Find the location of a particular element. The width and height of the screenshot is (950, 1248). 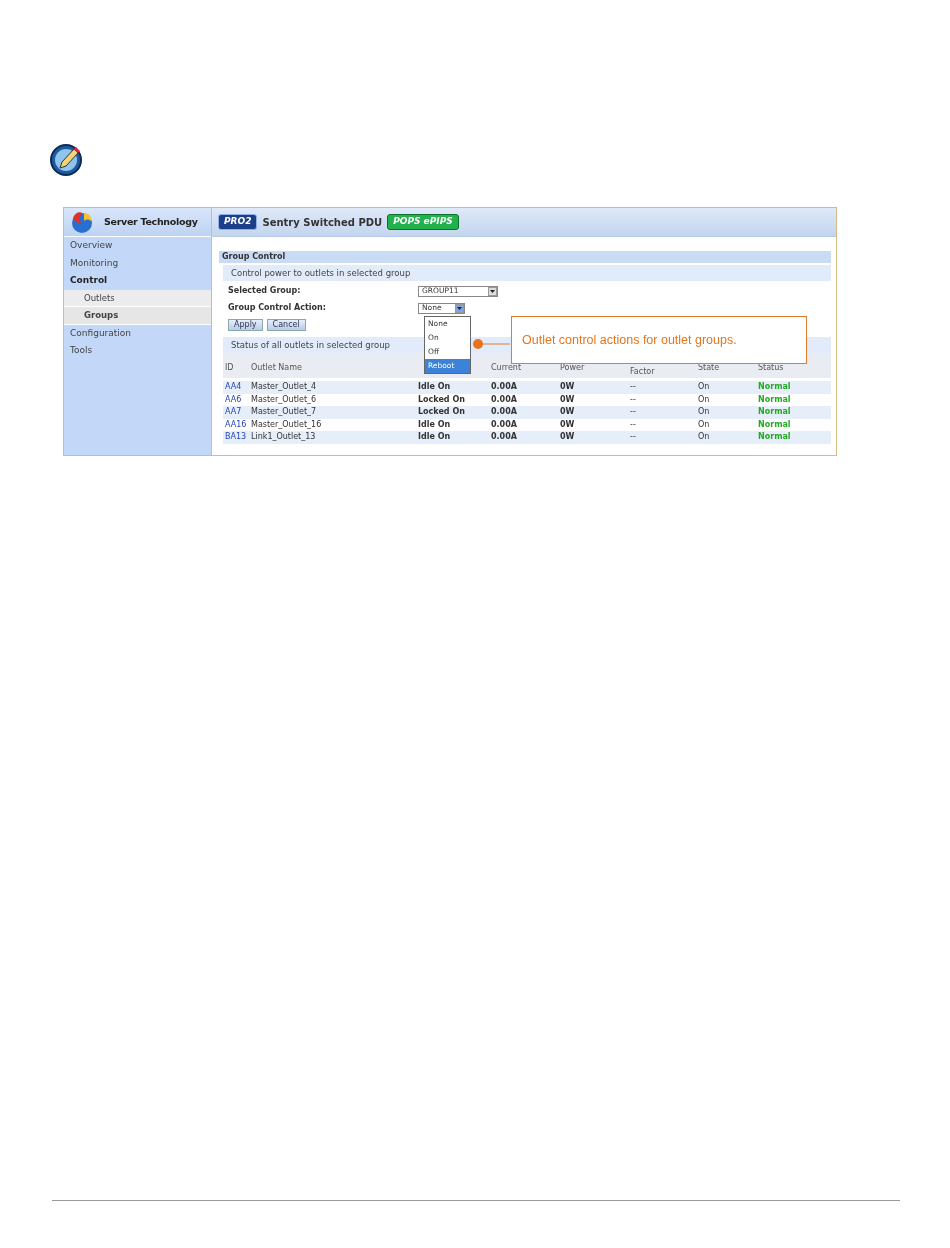

sidebar-item: Control is located at coordinates (137, 281).